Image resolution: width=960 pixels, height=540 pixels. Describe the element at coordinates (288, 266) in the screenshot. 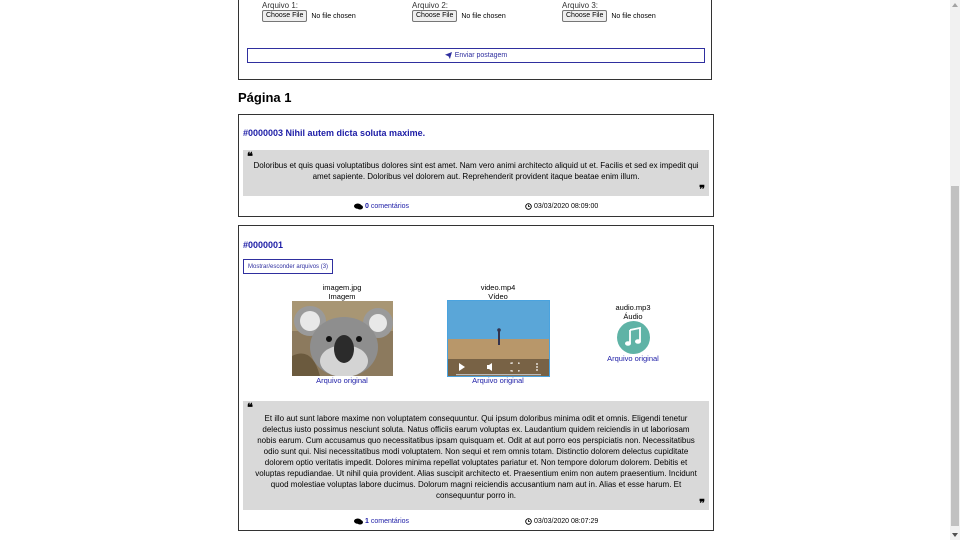

I see `toggle-attachments-button: Mostrar/esconder arquivos (3)` at that location.